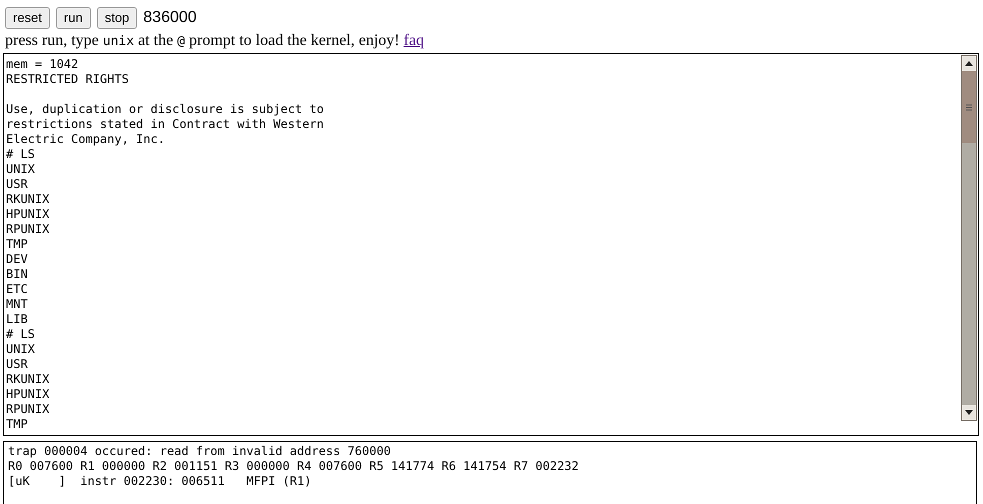  Describe the element at coordinates (17, 289) in the screenshot. I see `terminal-line: ETC` at that location.